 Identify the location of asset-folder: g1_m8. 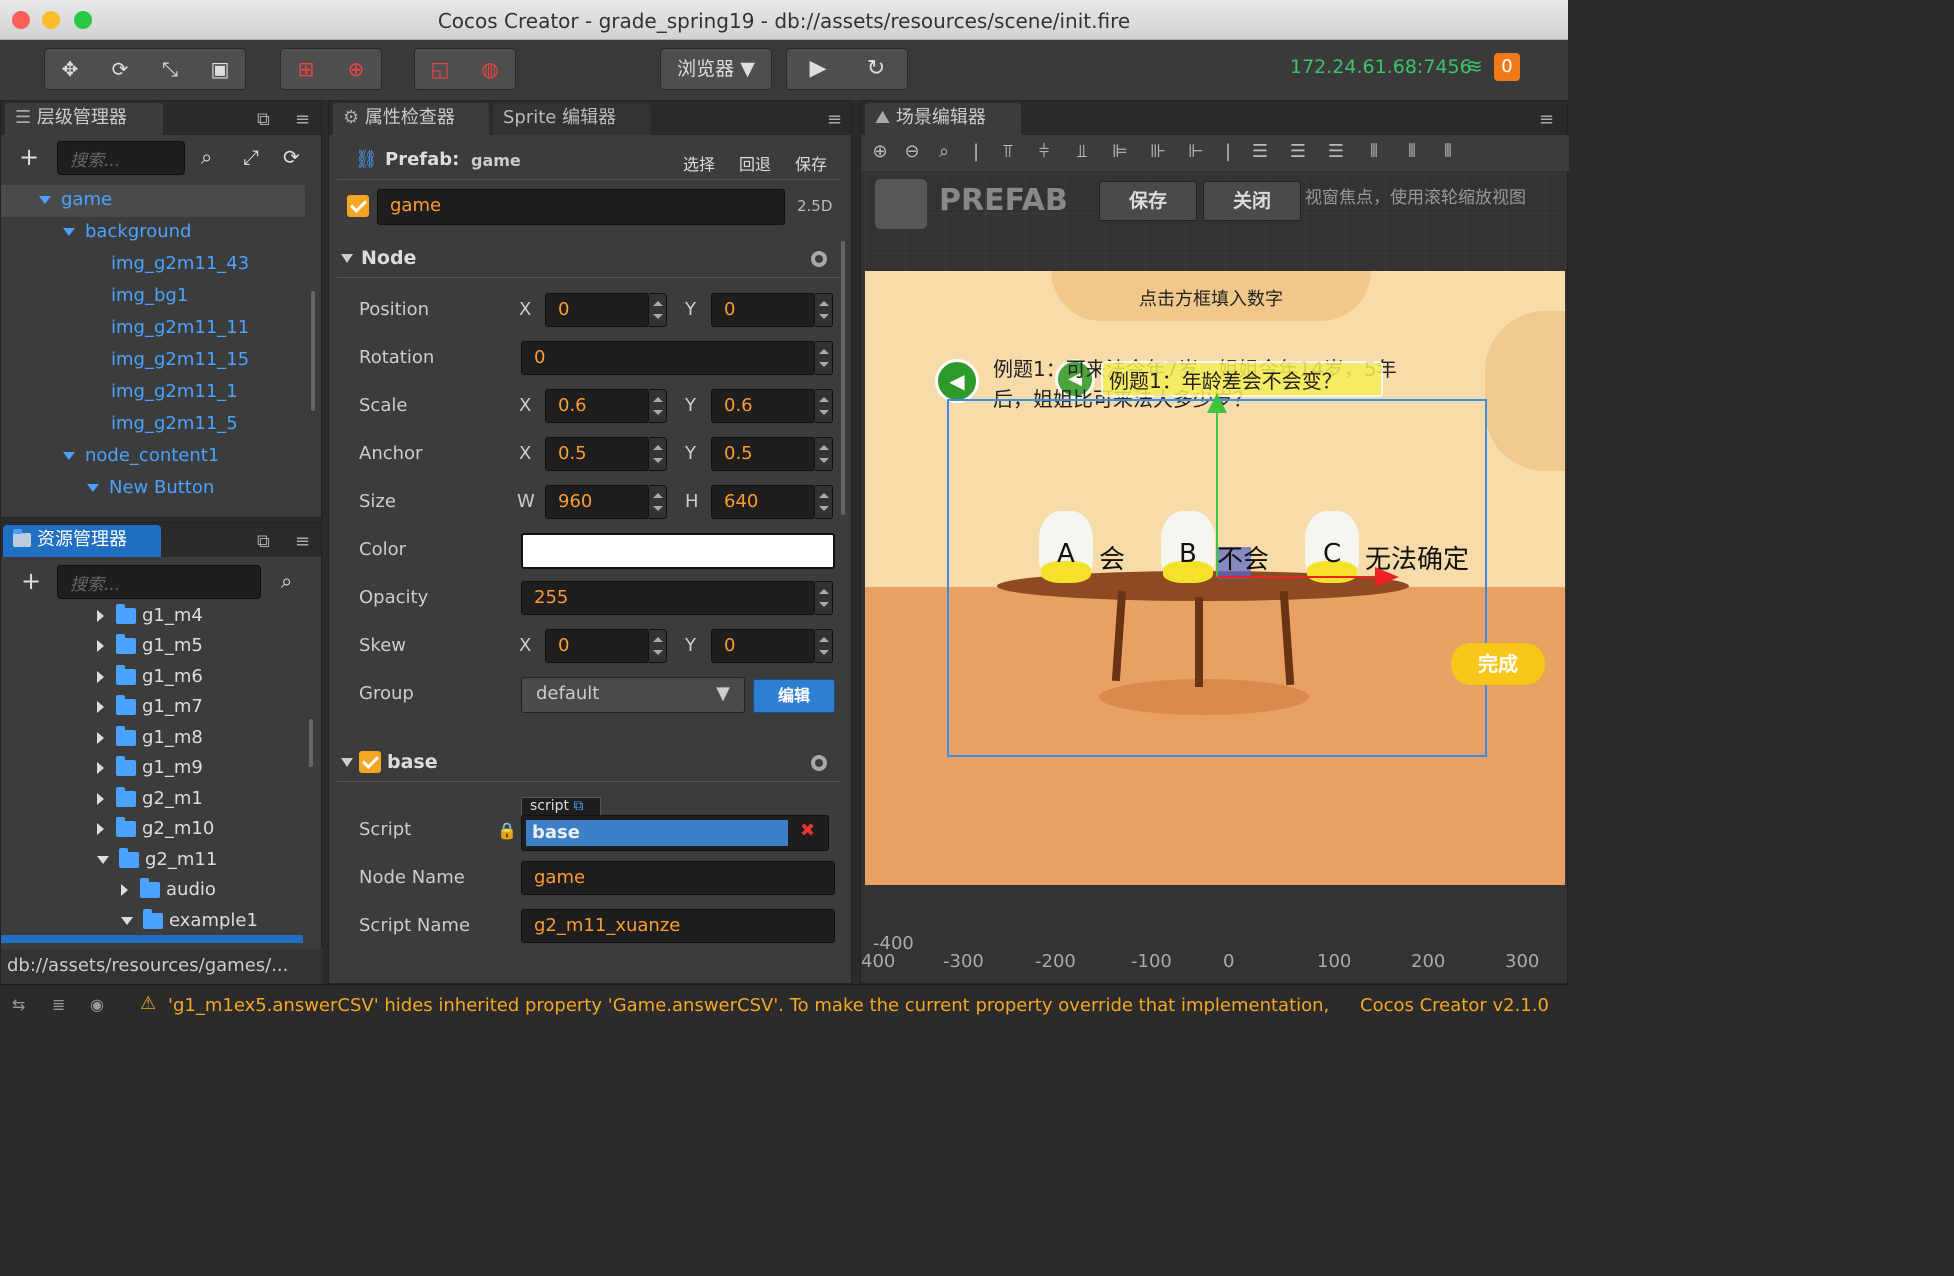
(150, 738).